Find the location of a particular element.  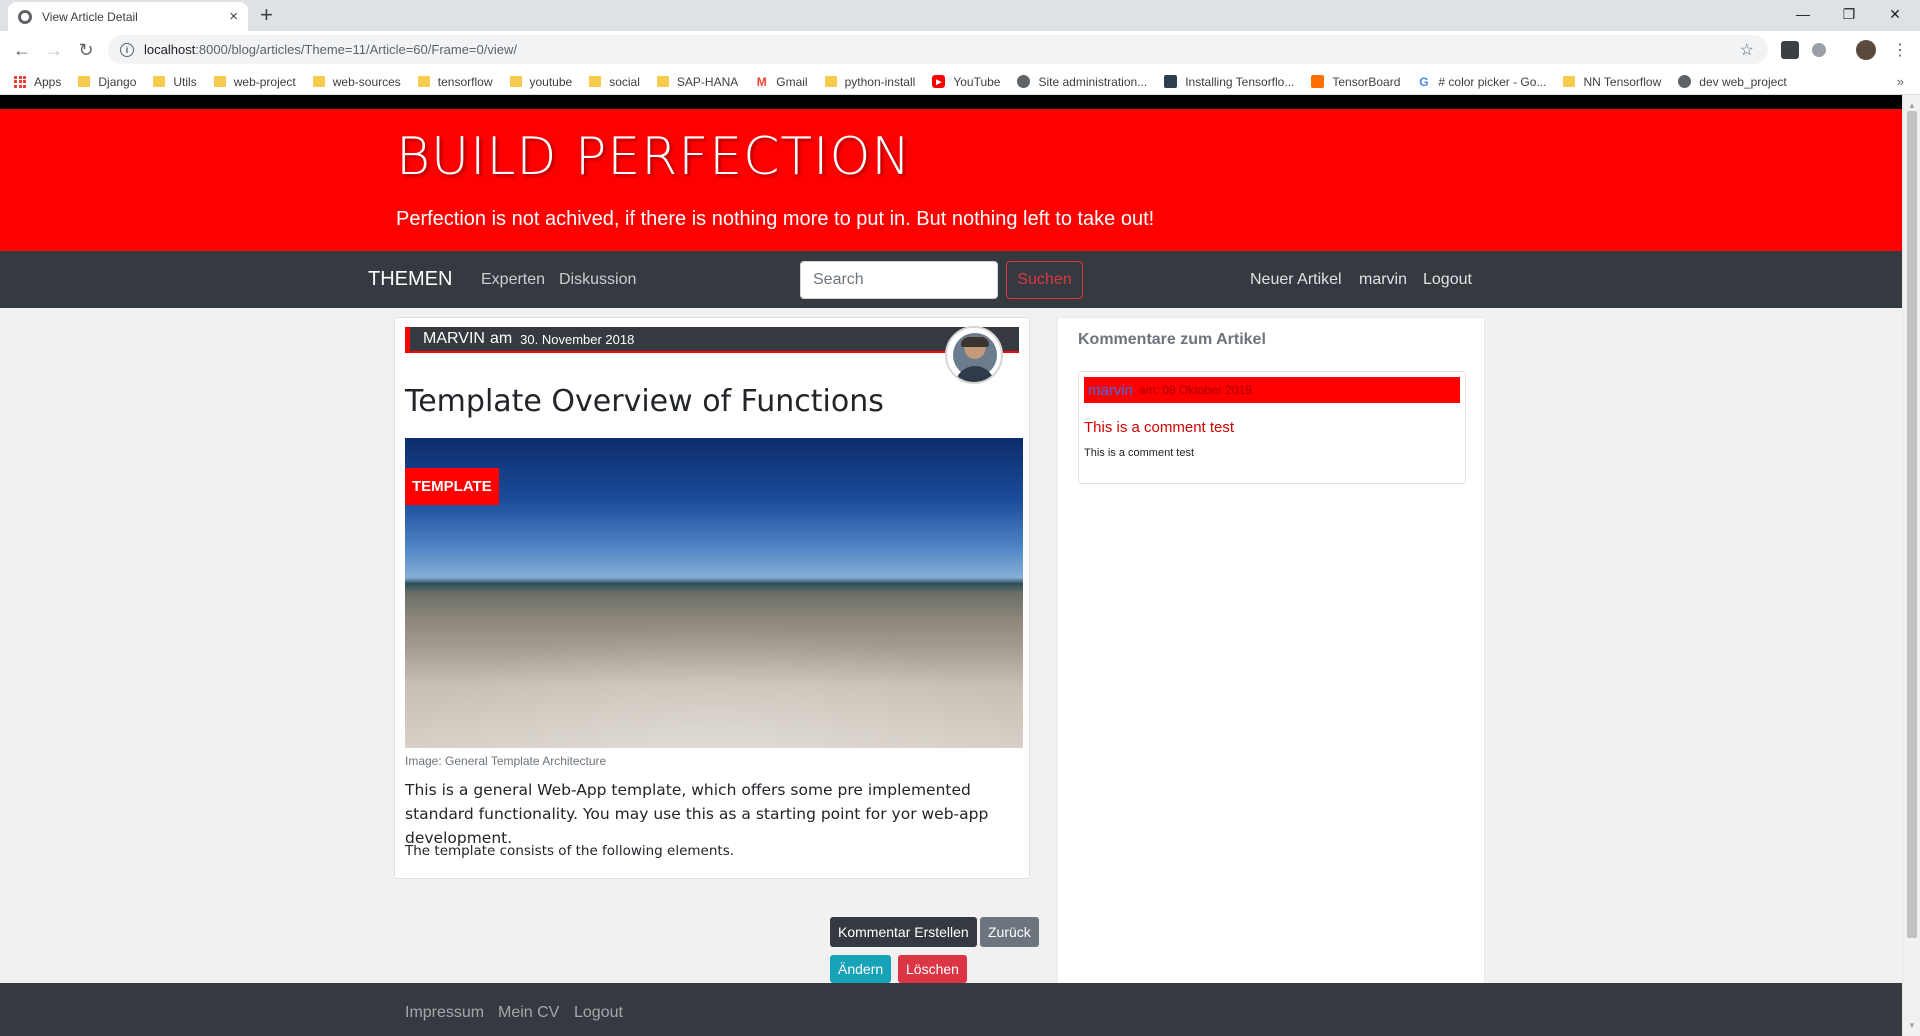

new-tab-button: + is located at coordinates (266, 15).